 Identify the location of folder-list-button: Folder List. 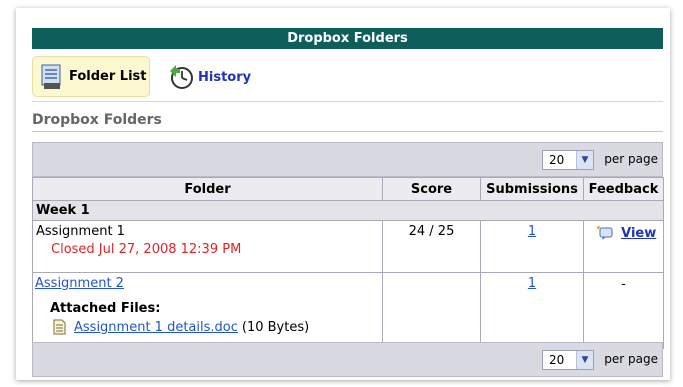
(91, 76).